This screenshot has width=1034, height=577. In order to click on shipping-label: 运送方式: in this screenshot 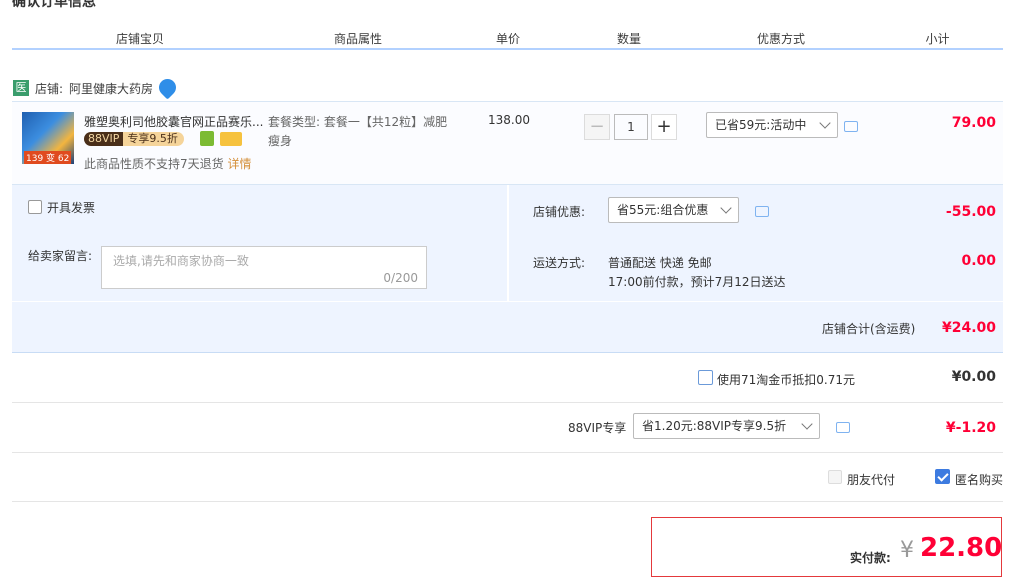, I will do `click(559, 263)`.